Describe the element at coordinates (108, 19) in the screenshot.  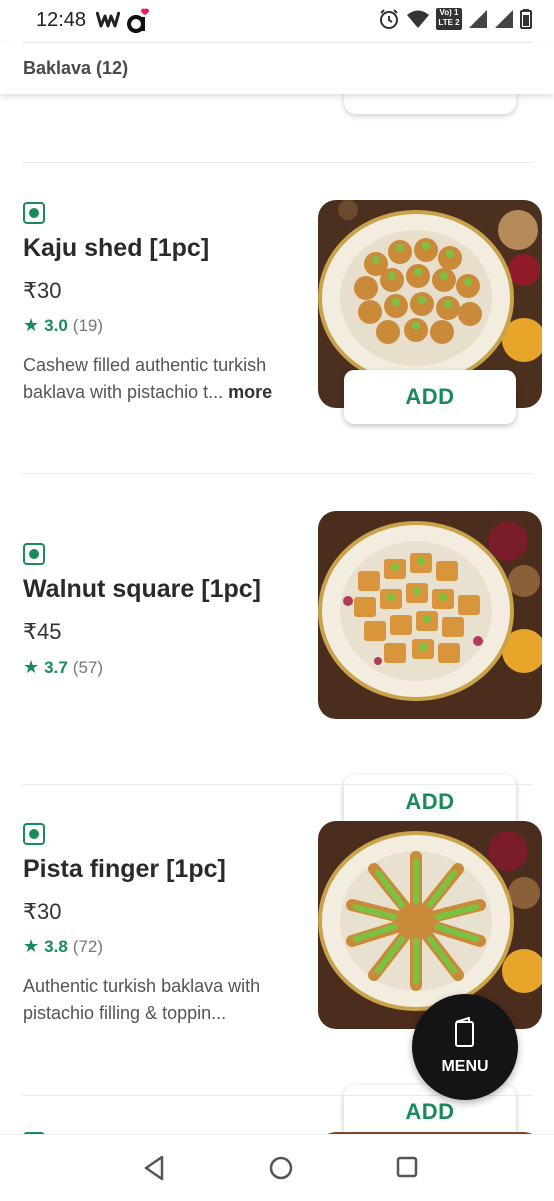
I see `w-logo-icon` at that location.